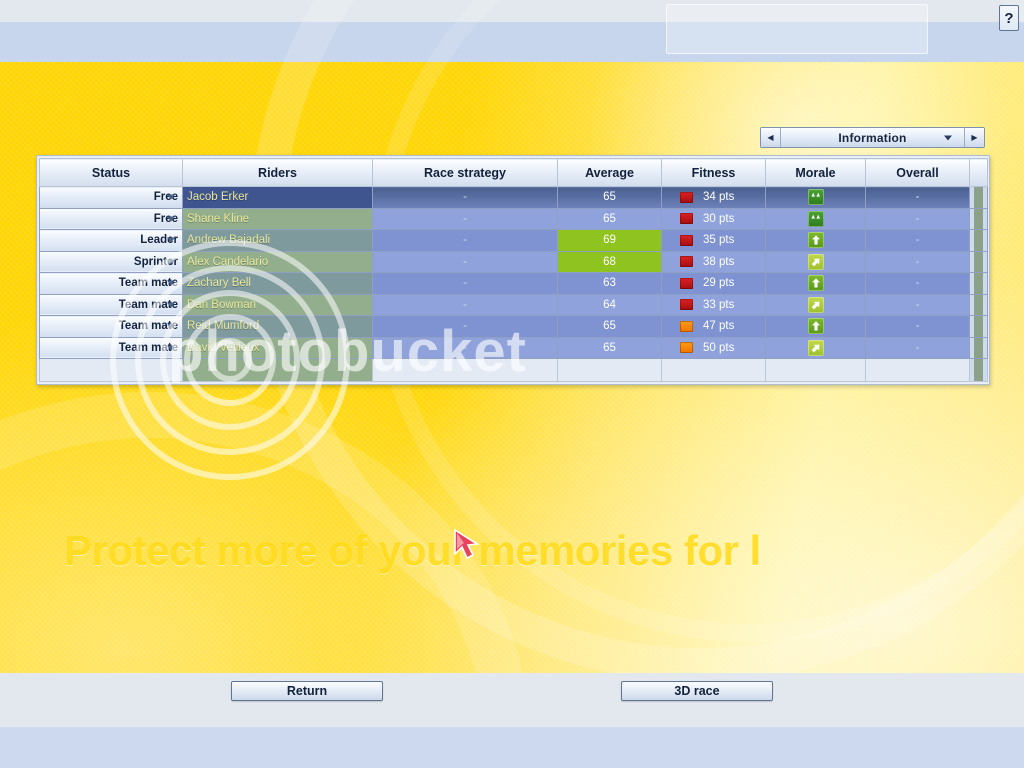 Image resolution: width=1024 pixels, height=768 pixels. I want to click on average-value: 64, so click(609, 304).